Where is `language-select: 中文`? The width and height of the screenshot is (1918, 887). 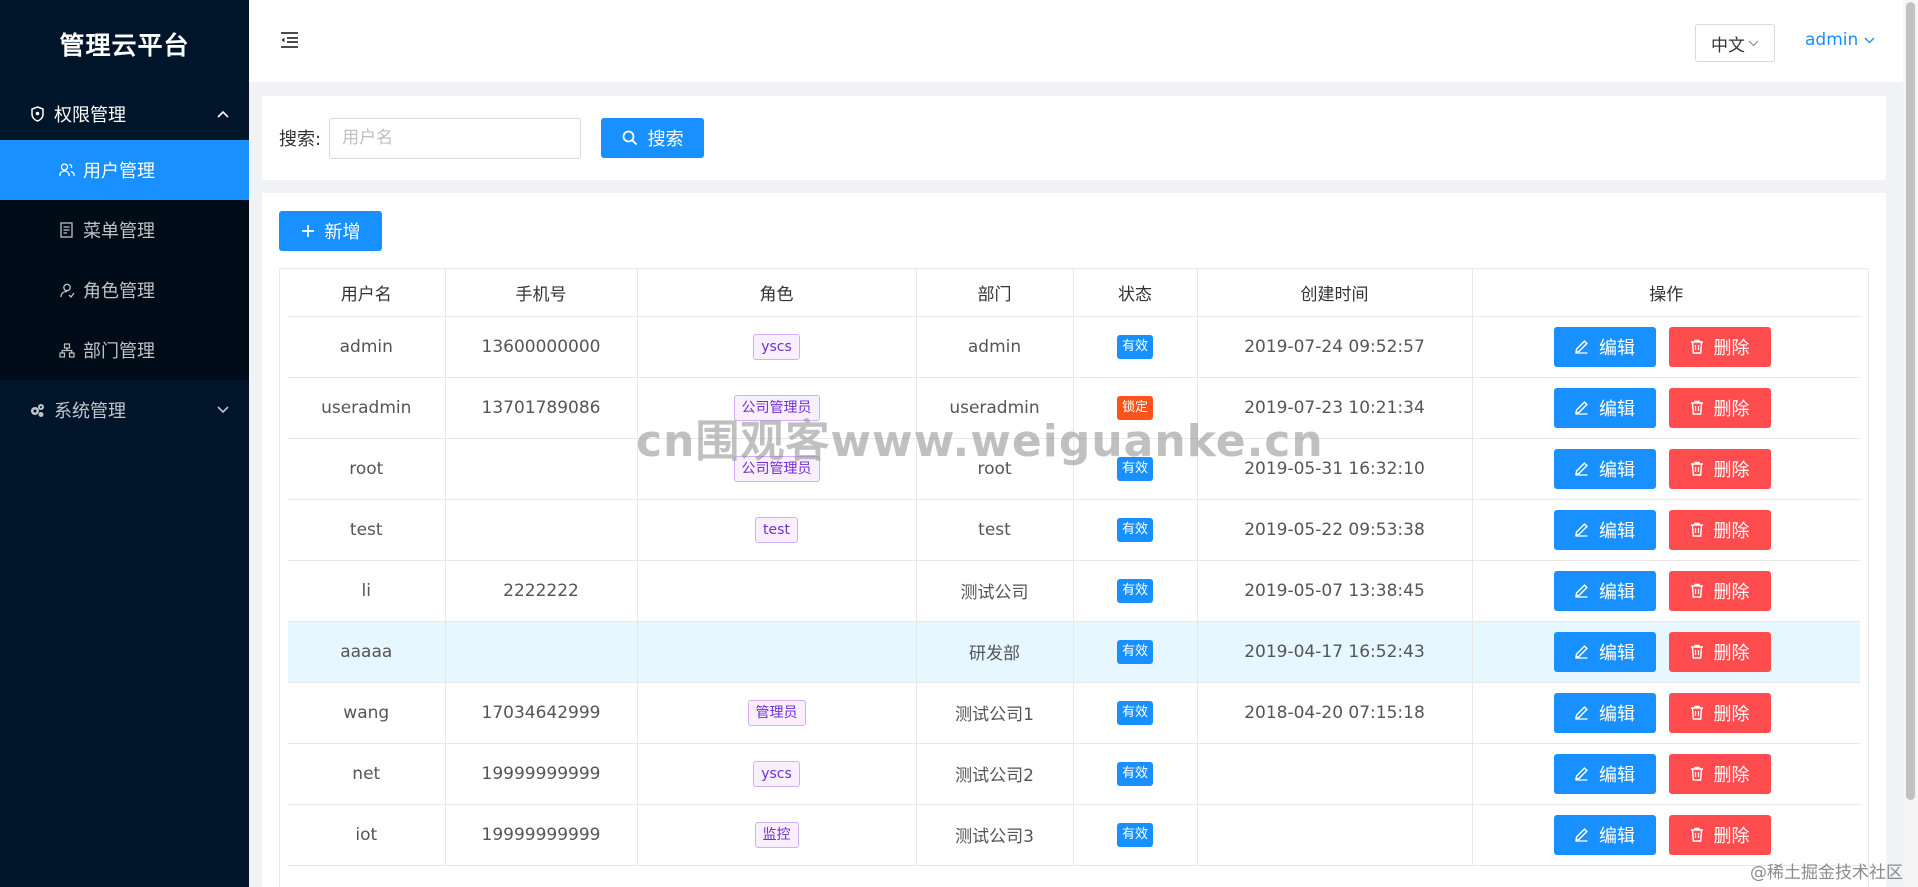 language-select: 中文 is located at coordinates (1735, 43).